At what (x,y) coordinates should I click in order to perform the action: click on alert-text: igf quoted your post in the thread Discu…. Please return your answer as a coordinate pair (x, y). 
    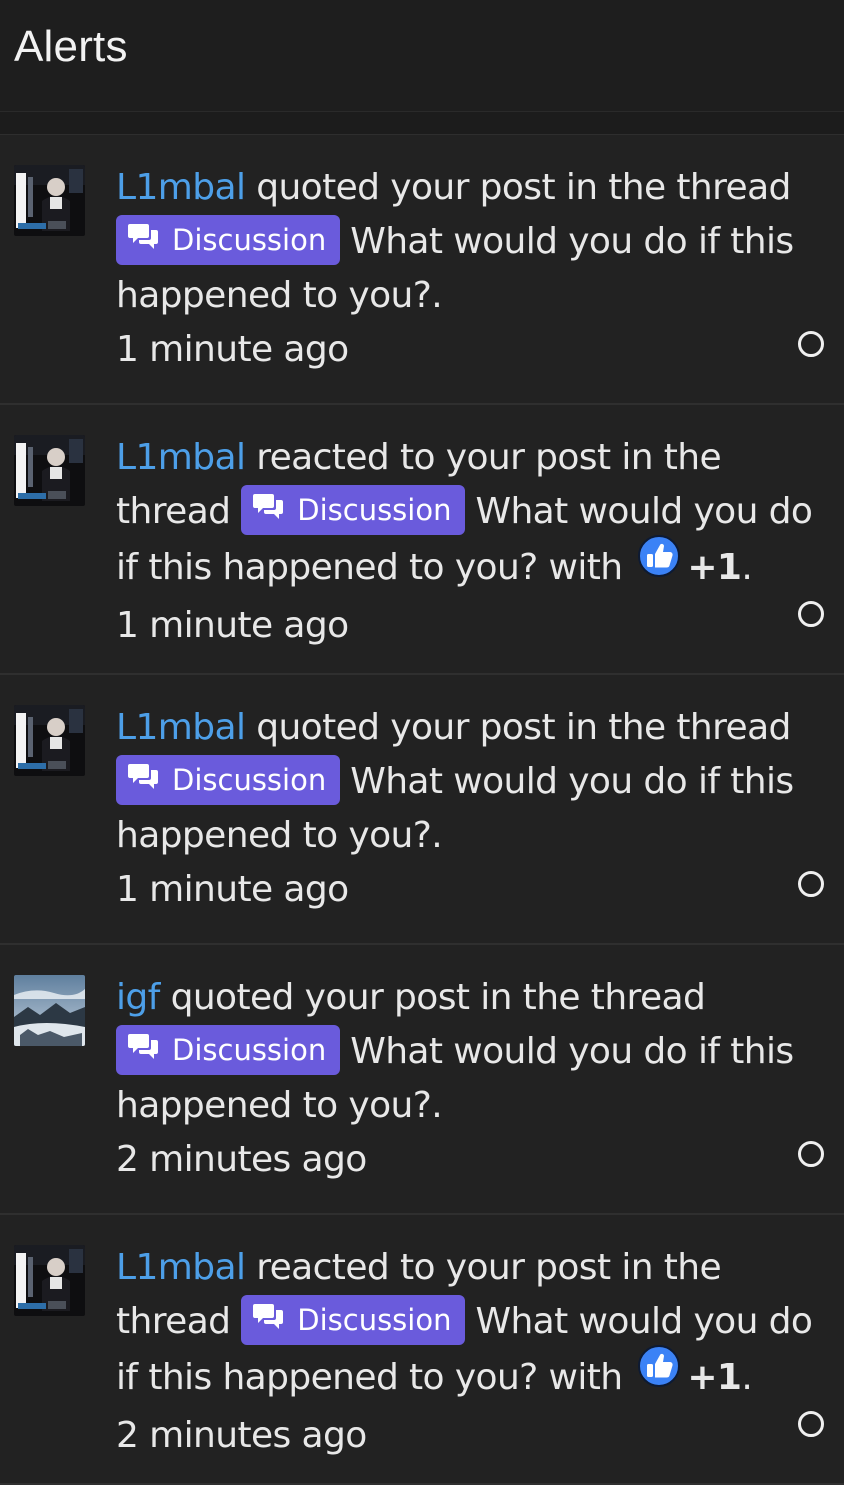
    Looking at the image, I should click on (470, 1079).